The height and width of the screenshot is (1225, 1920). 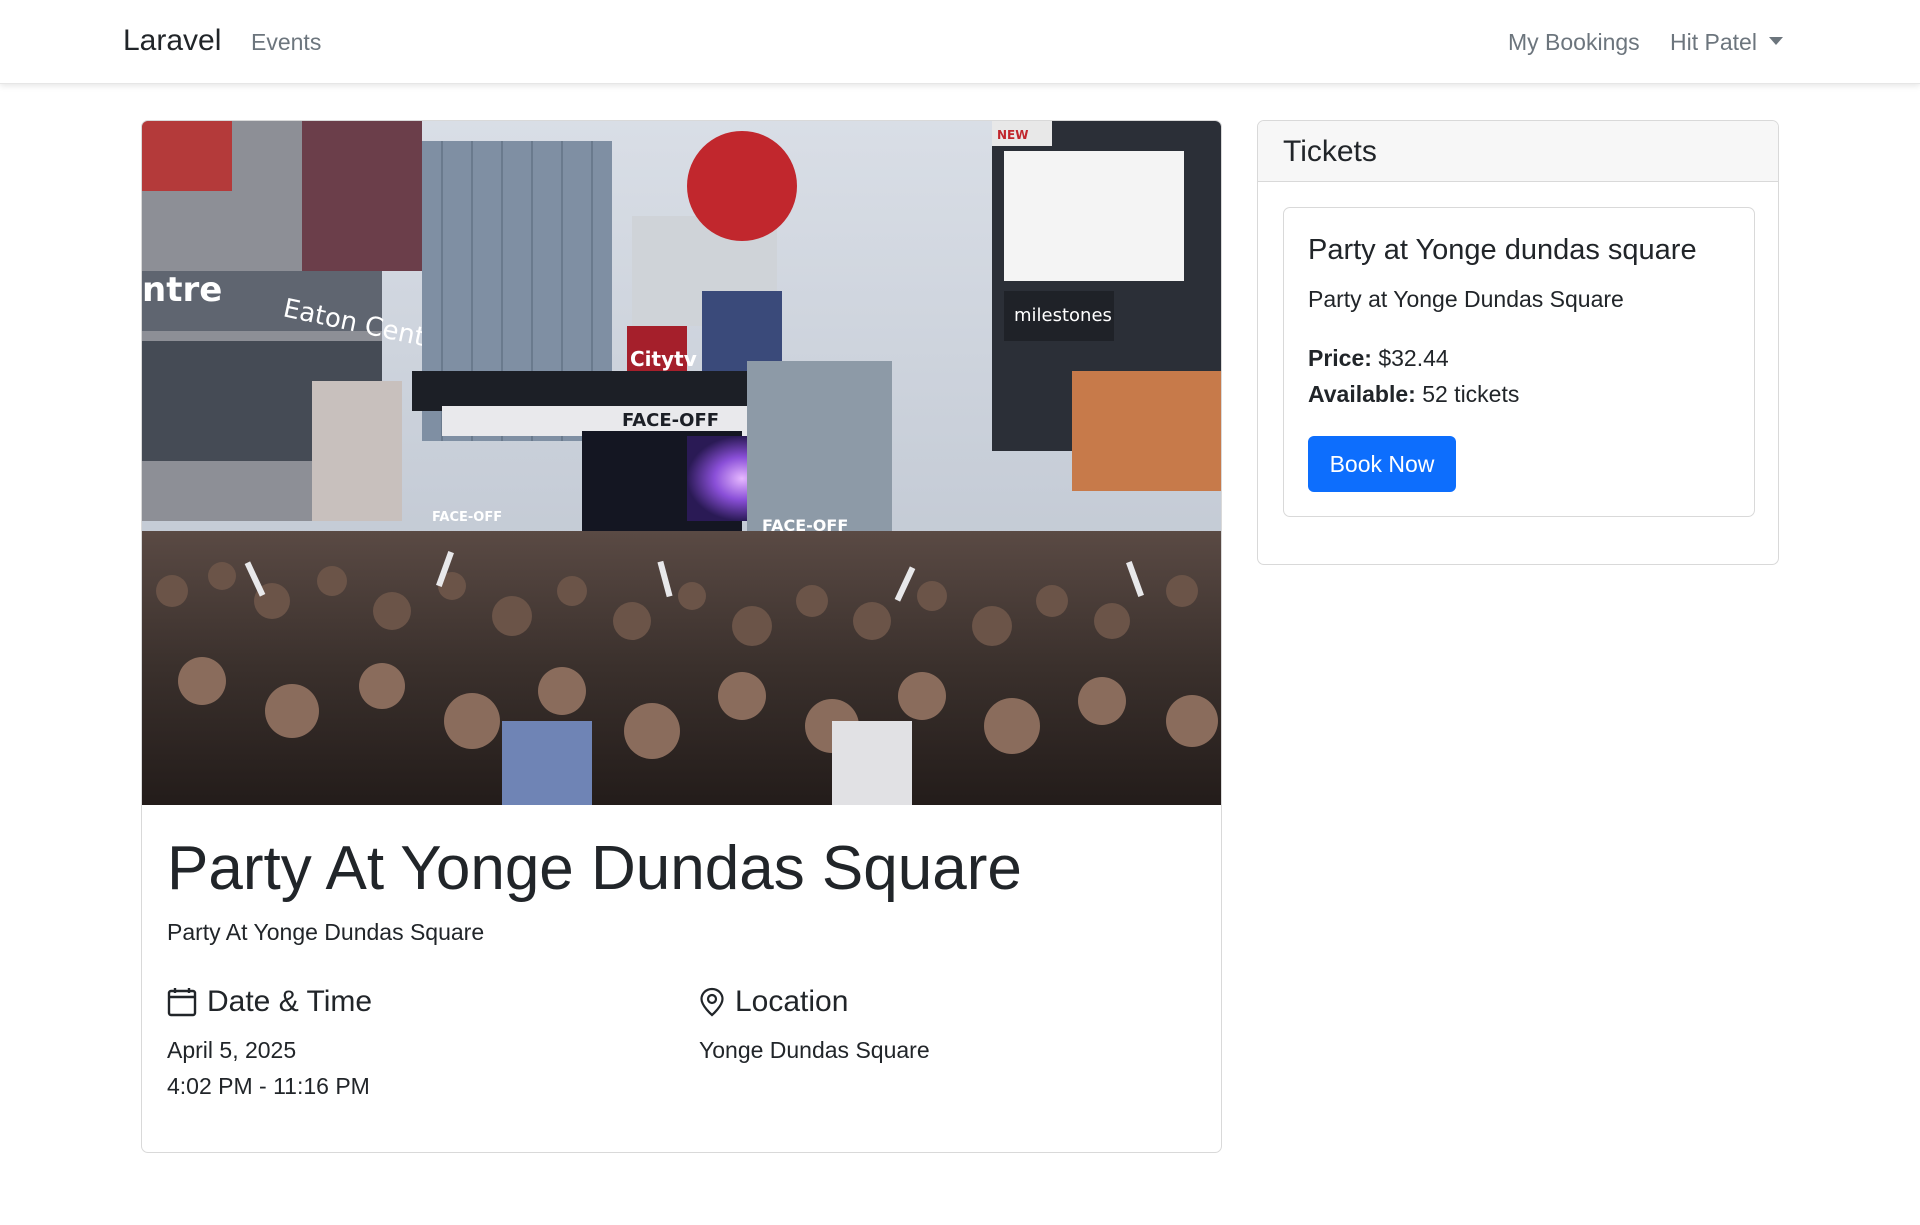 I want to click on book-now-button: Book Now, so click(x=1382, y=464).